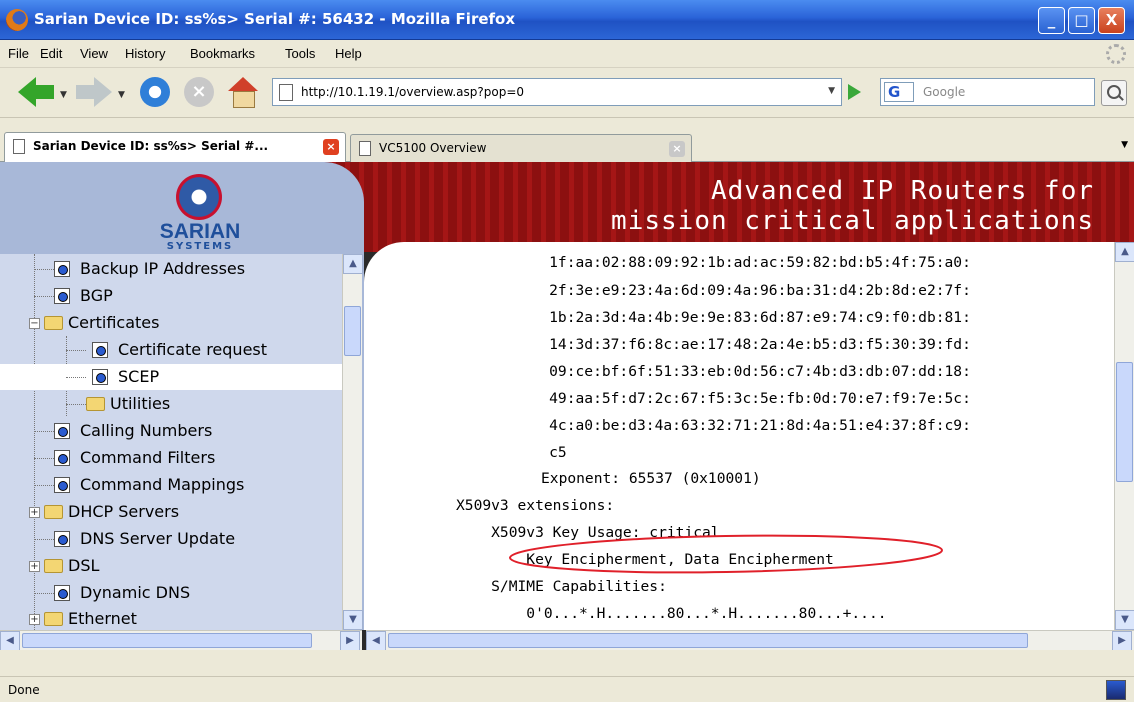 This screenshot has width=1134, height=702. Describe the element at coordinates (145, 53) in the screenshot. I see `menu-history: History` at that location.